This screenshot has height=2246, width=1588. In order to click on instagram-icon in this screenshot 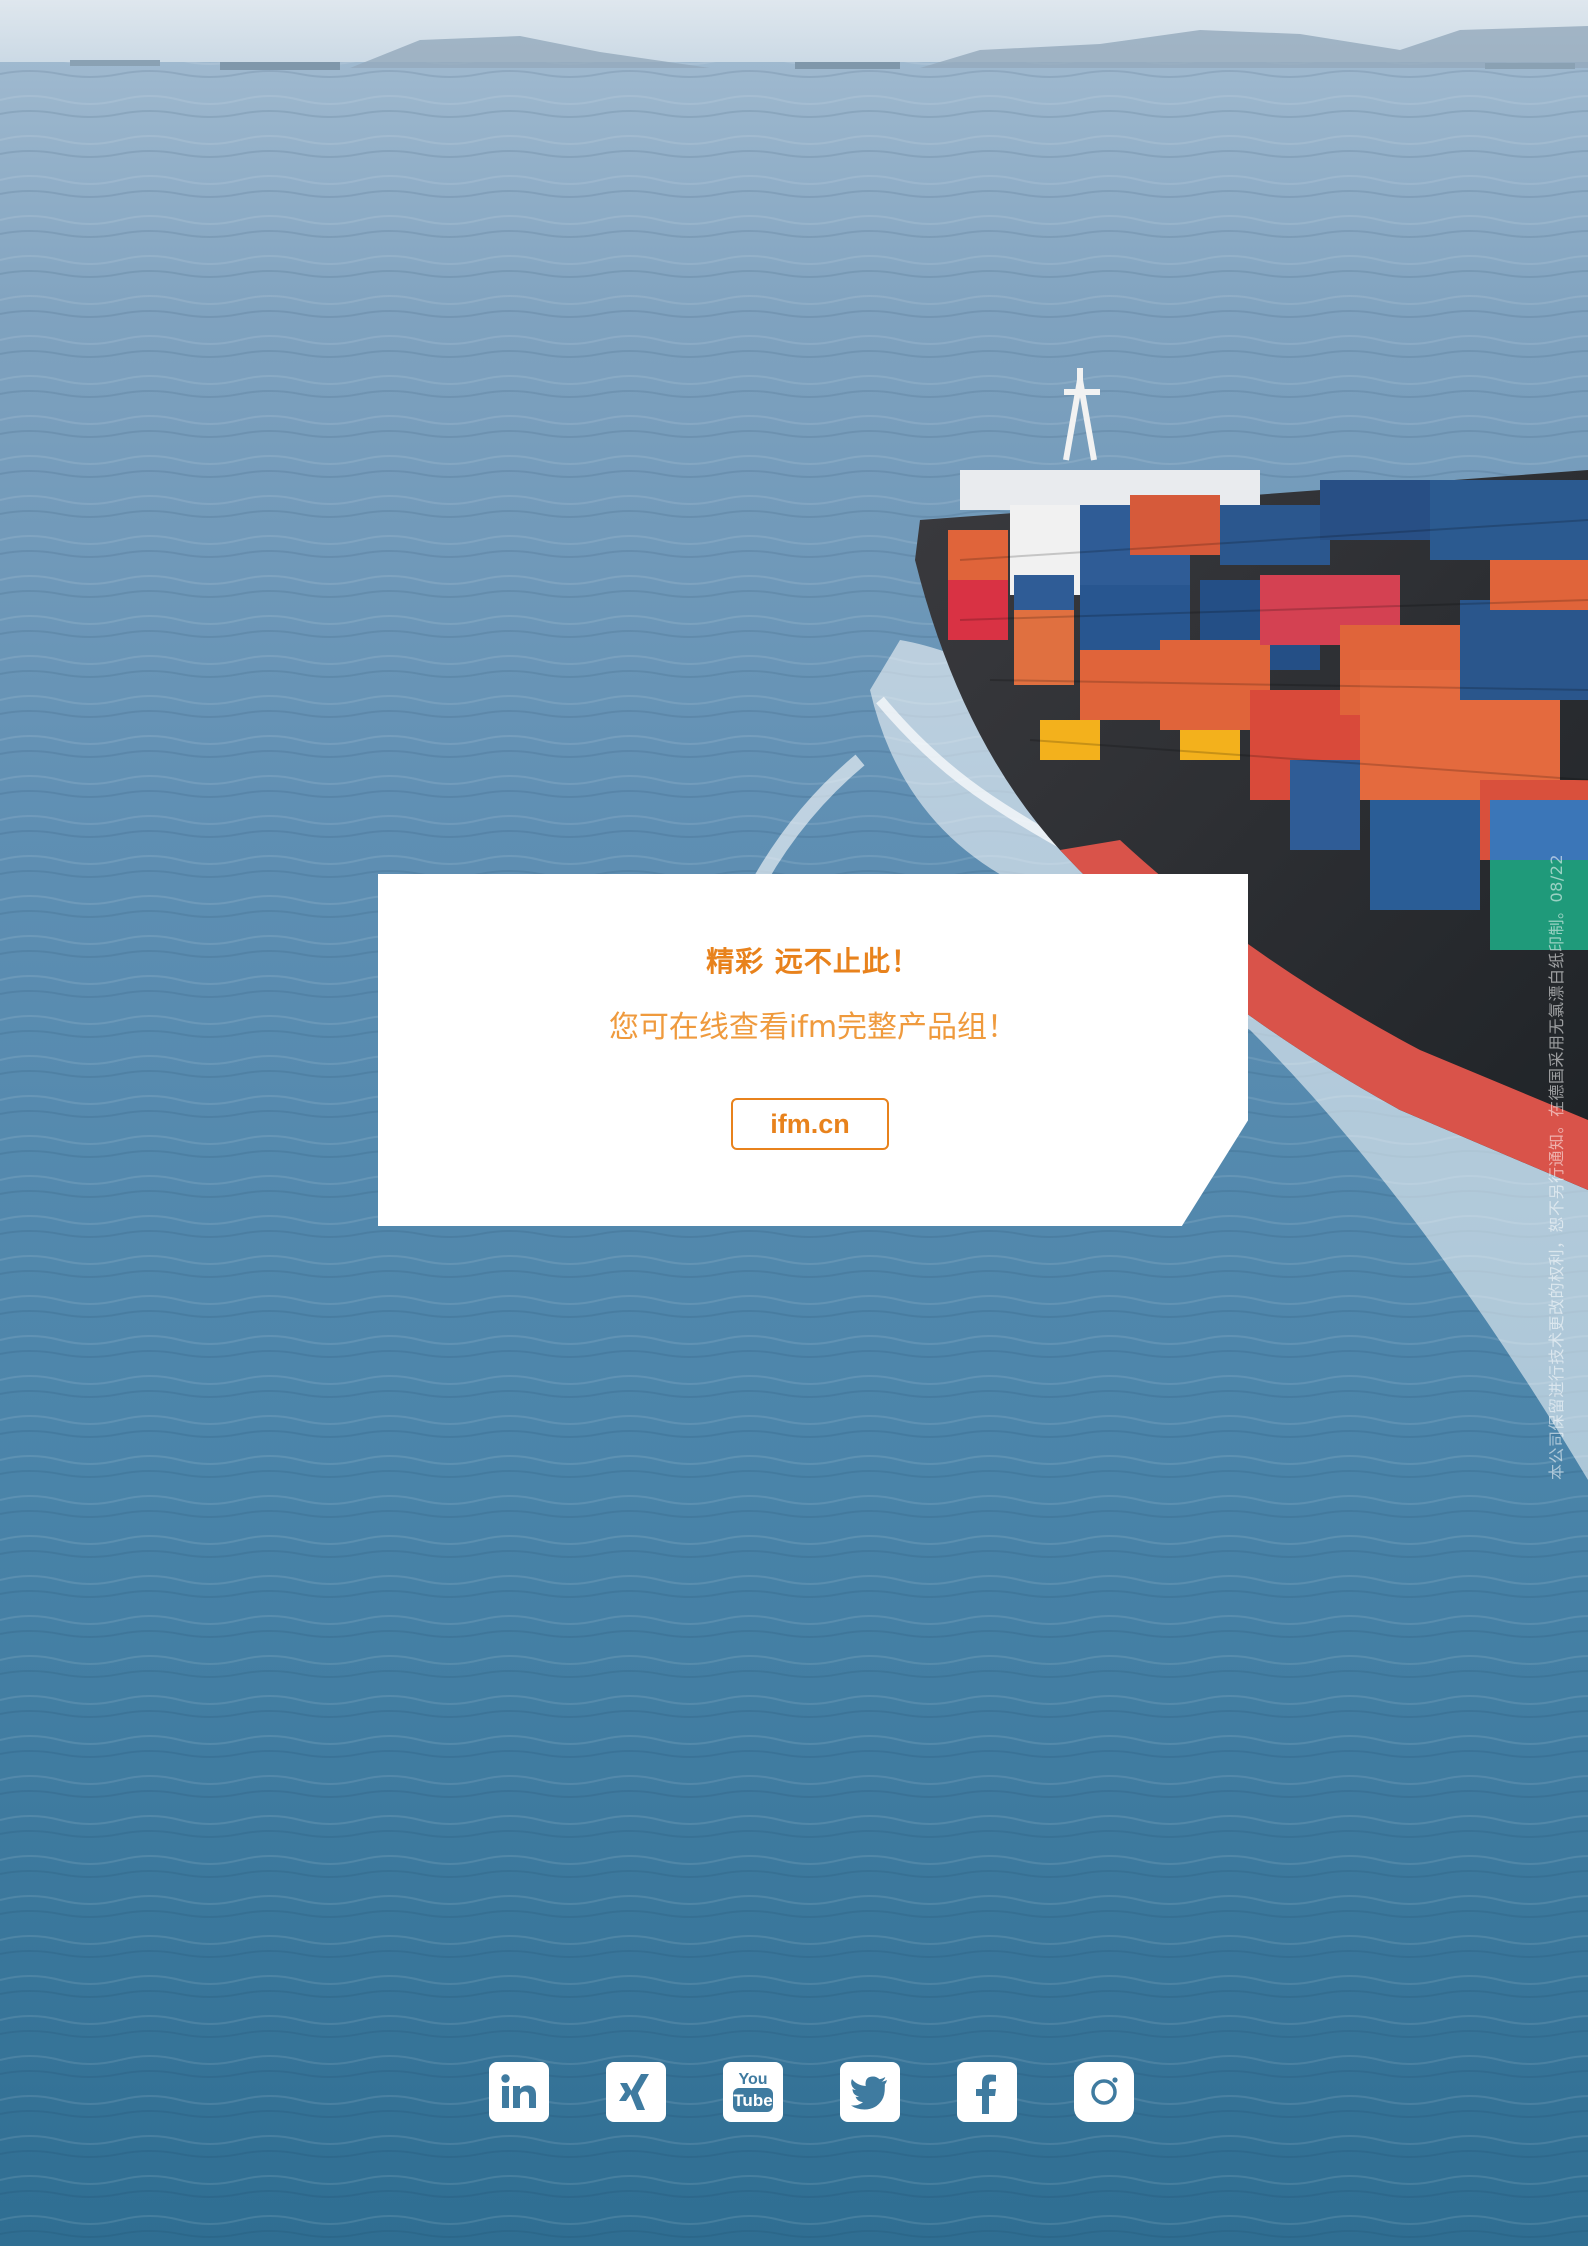, I will do `click(1104, 2092)`.